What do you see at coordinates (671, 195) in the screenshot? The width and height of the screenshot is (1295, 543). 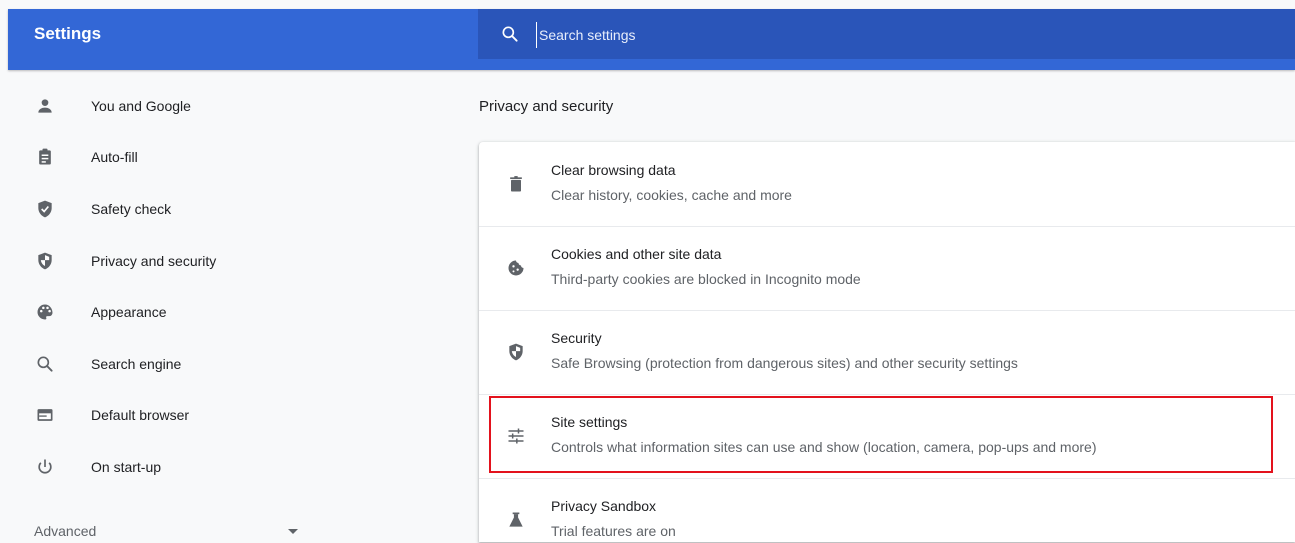 I see `row-subtitle: Clear history, cookies, cache and more` at bounding box center [671, 195].